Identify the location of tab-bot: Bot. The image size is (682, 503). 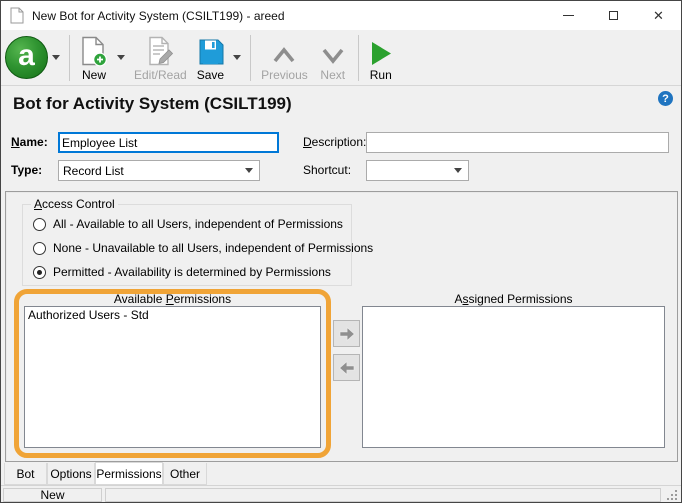
(25, 474).